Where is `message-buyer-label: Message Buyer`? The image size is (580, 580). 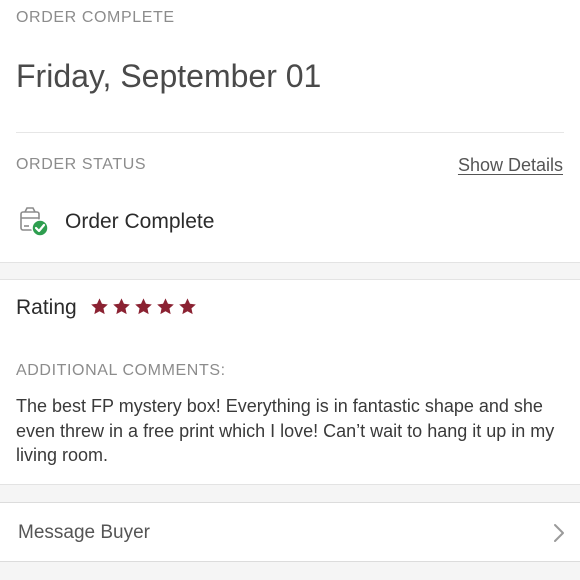 message-buyer-label: Message Buyer is located at coordinates (84, 532).